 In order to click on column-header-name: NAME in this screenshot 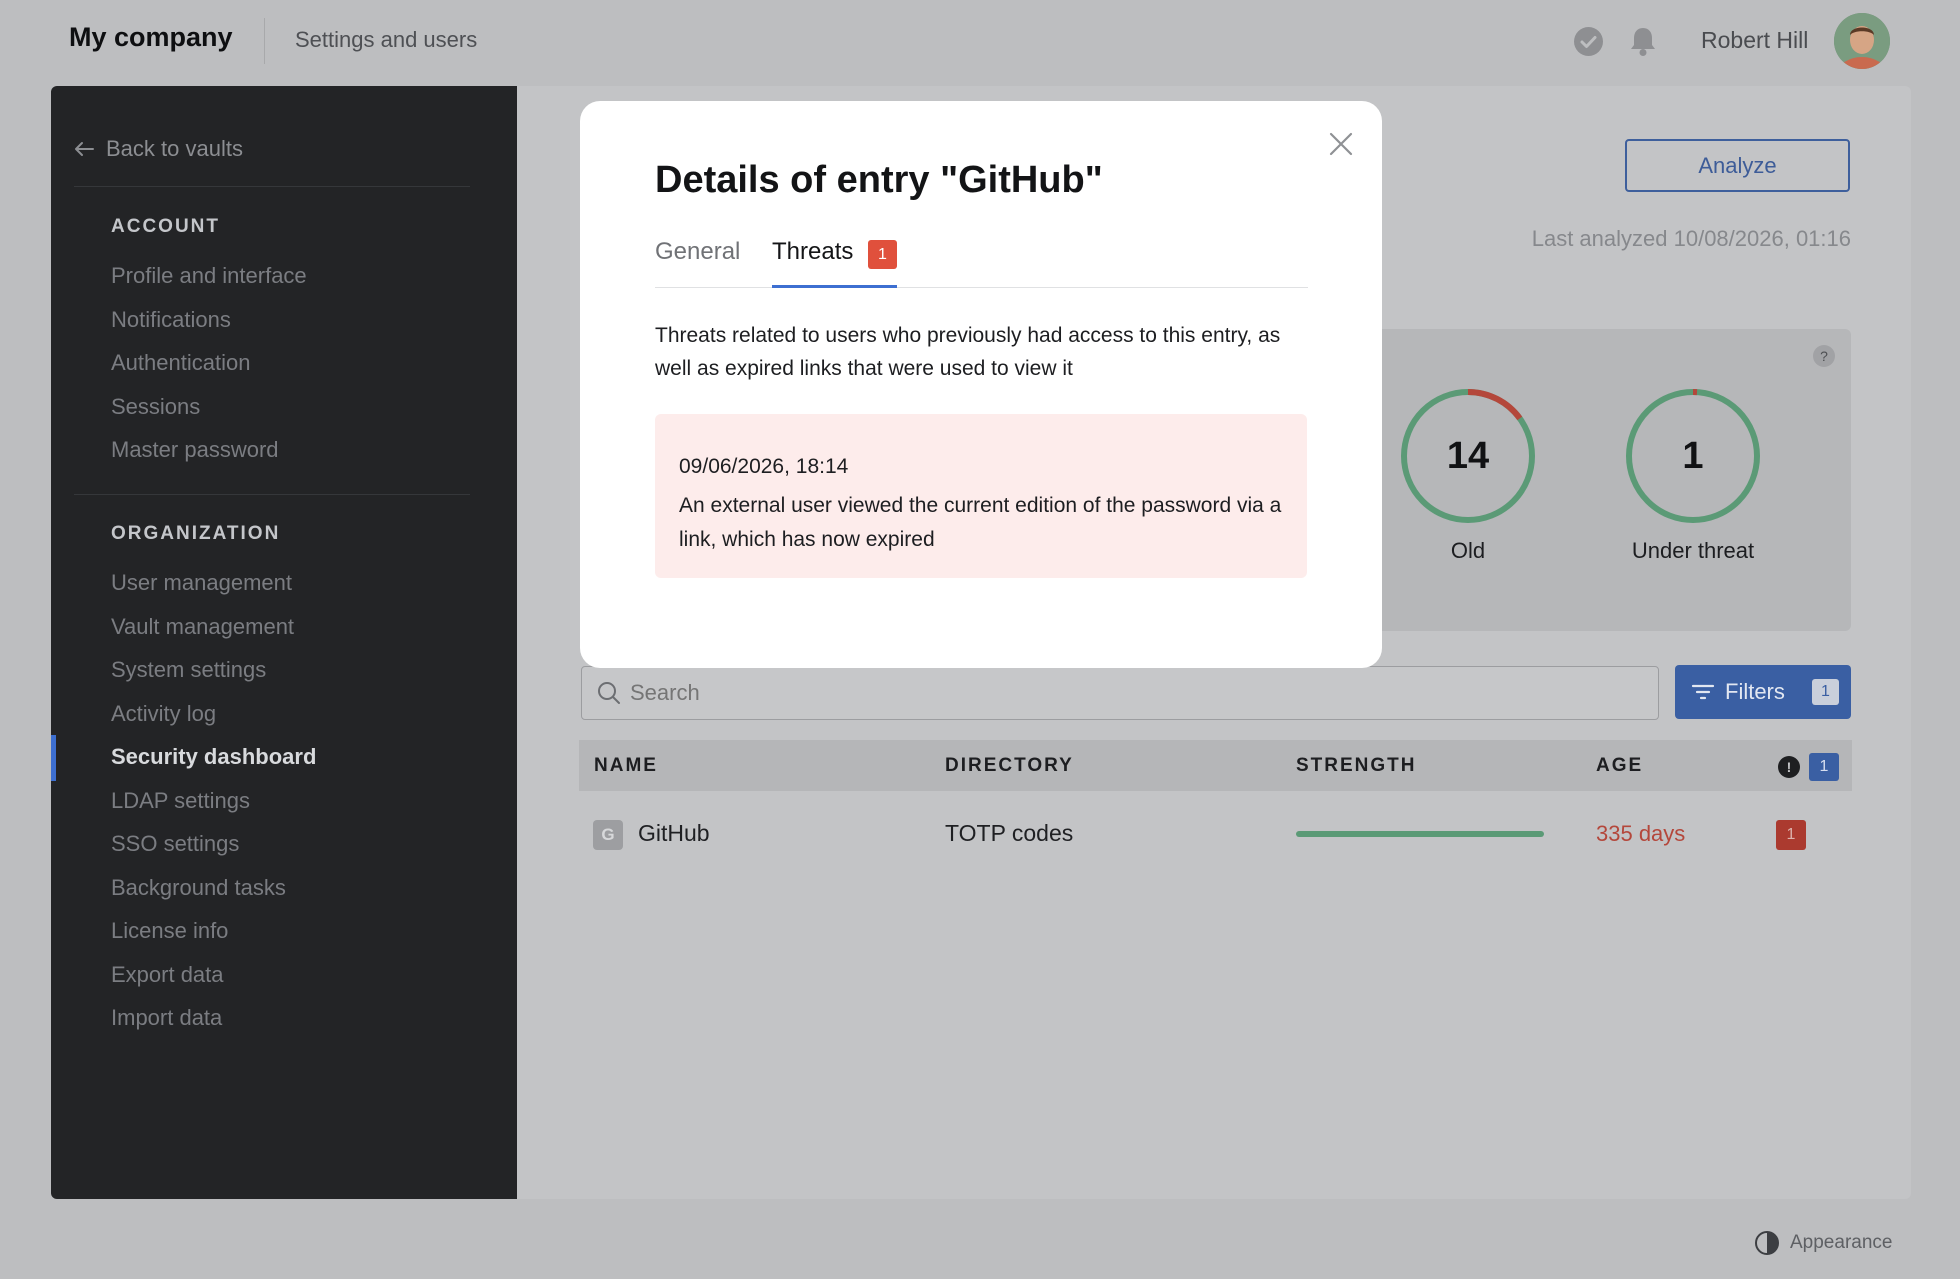, I will do `click(626, 766)`.